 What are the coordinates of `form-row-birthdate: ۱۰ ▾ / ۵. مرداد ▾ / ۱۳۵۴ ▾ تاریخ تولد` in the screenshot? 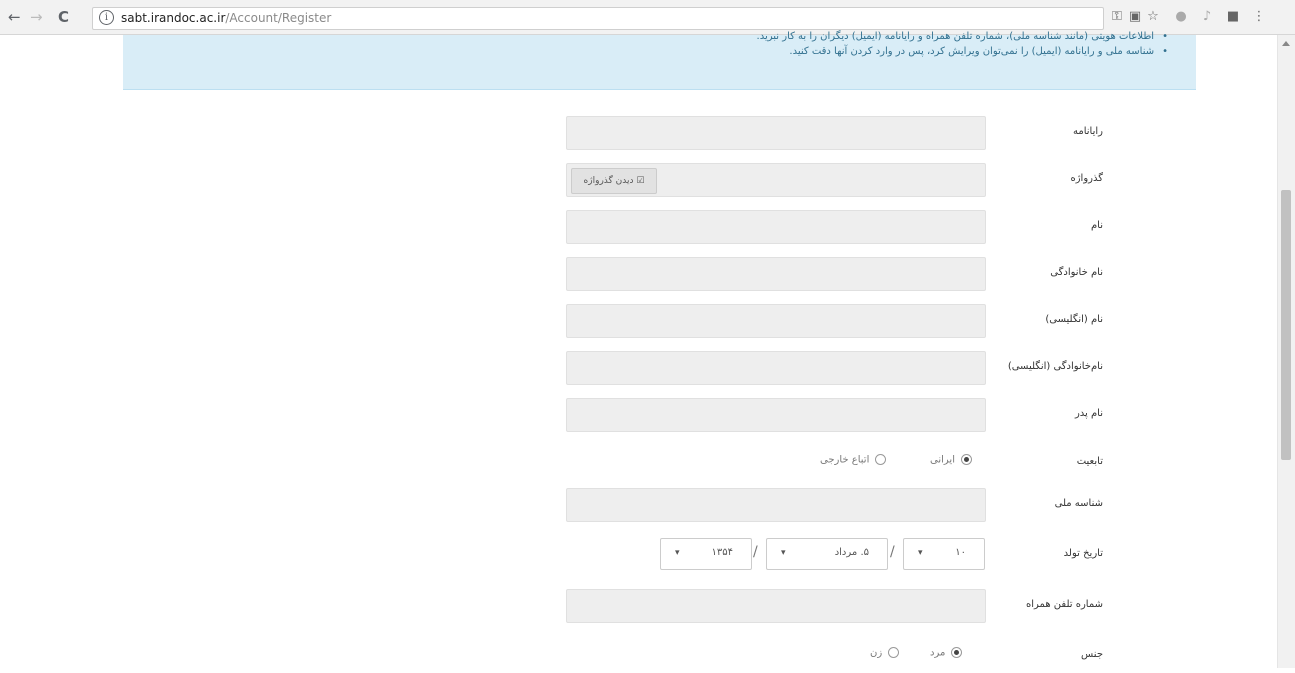 It's located at (639, 555).